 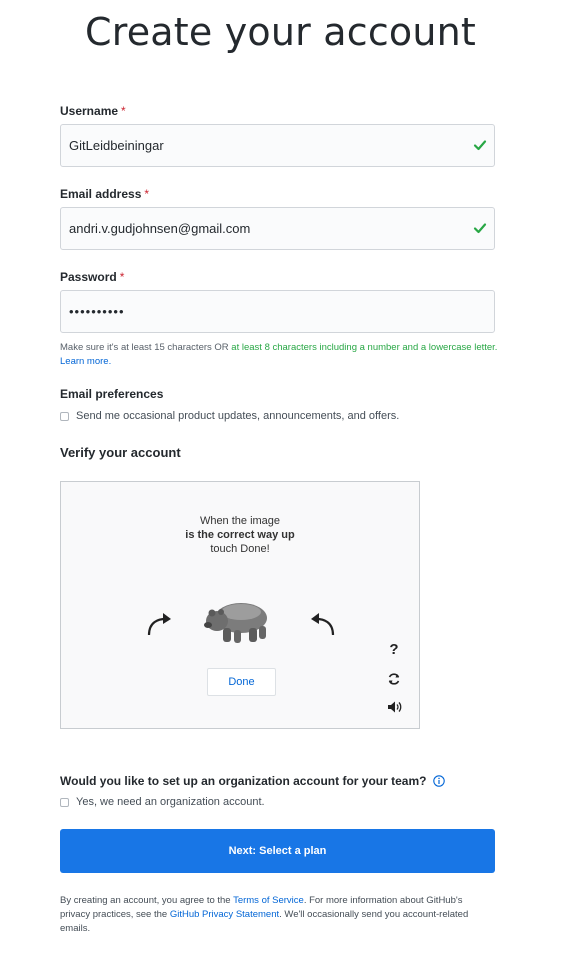 I want to click on captcha-line-3: touch Done!, so click(x=240, y=549).